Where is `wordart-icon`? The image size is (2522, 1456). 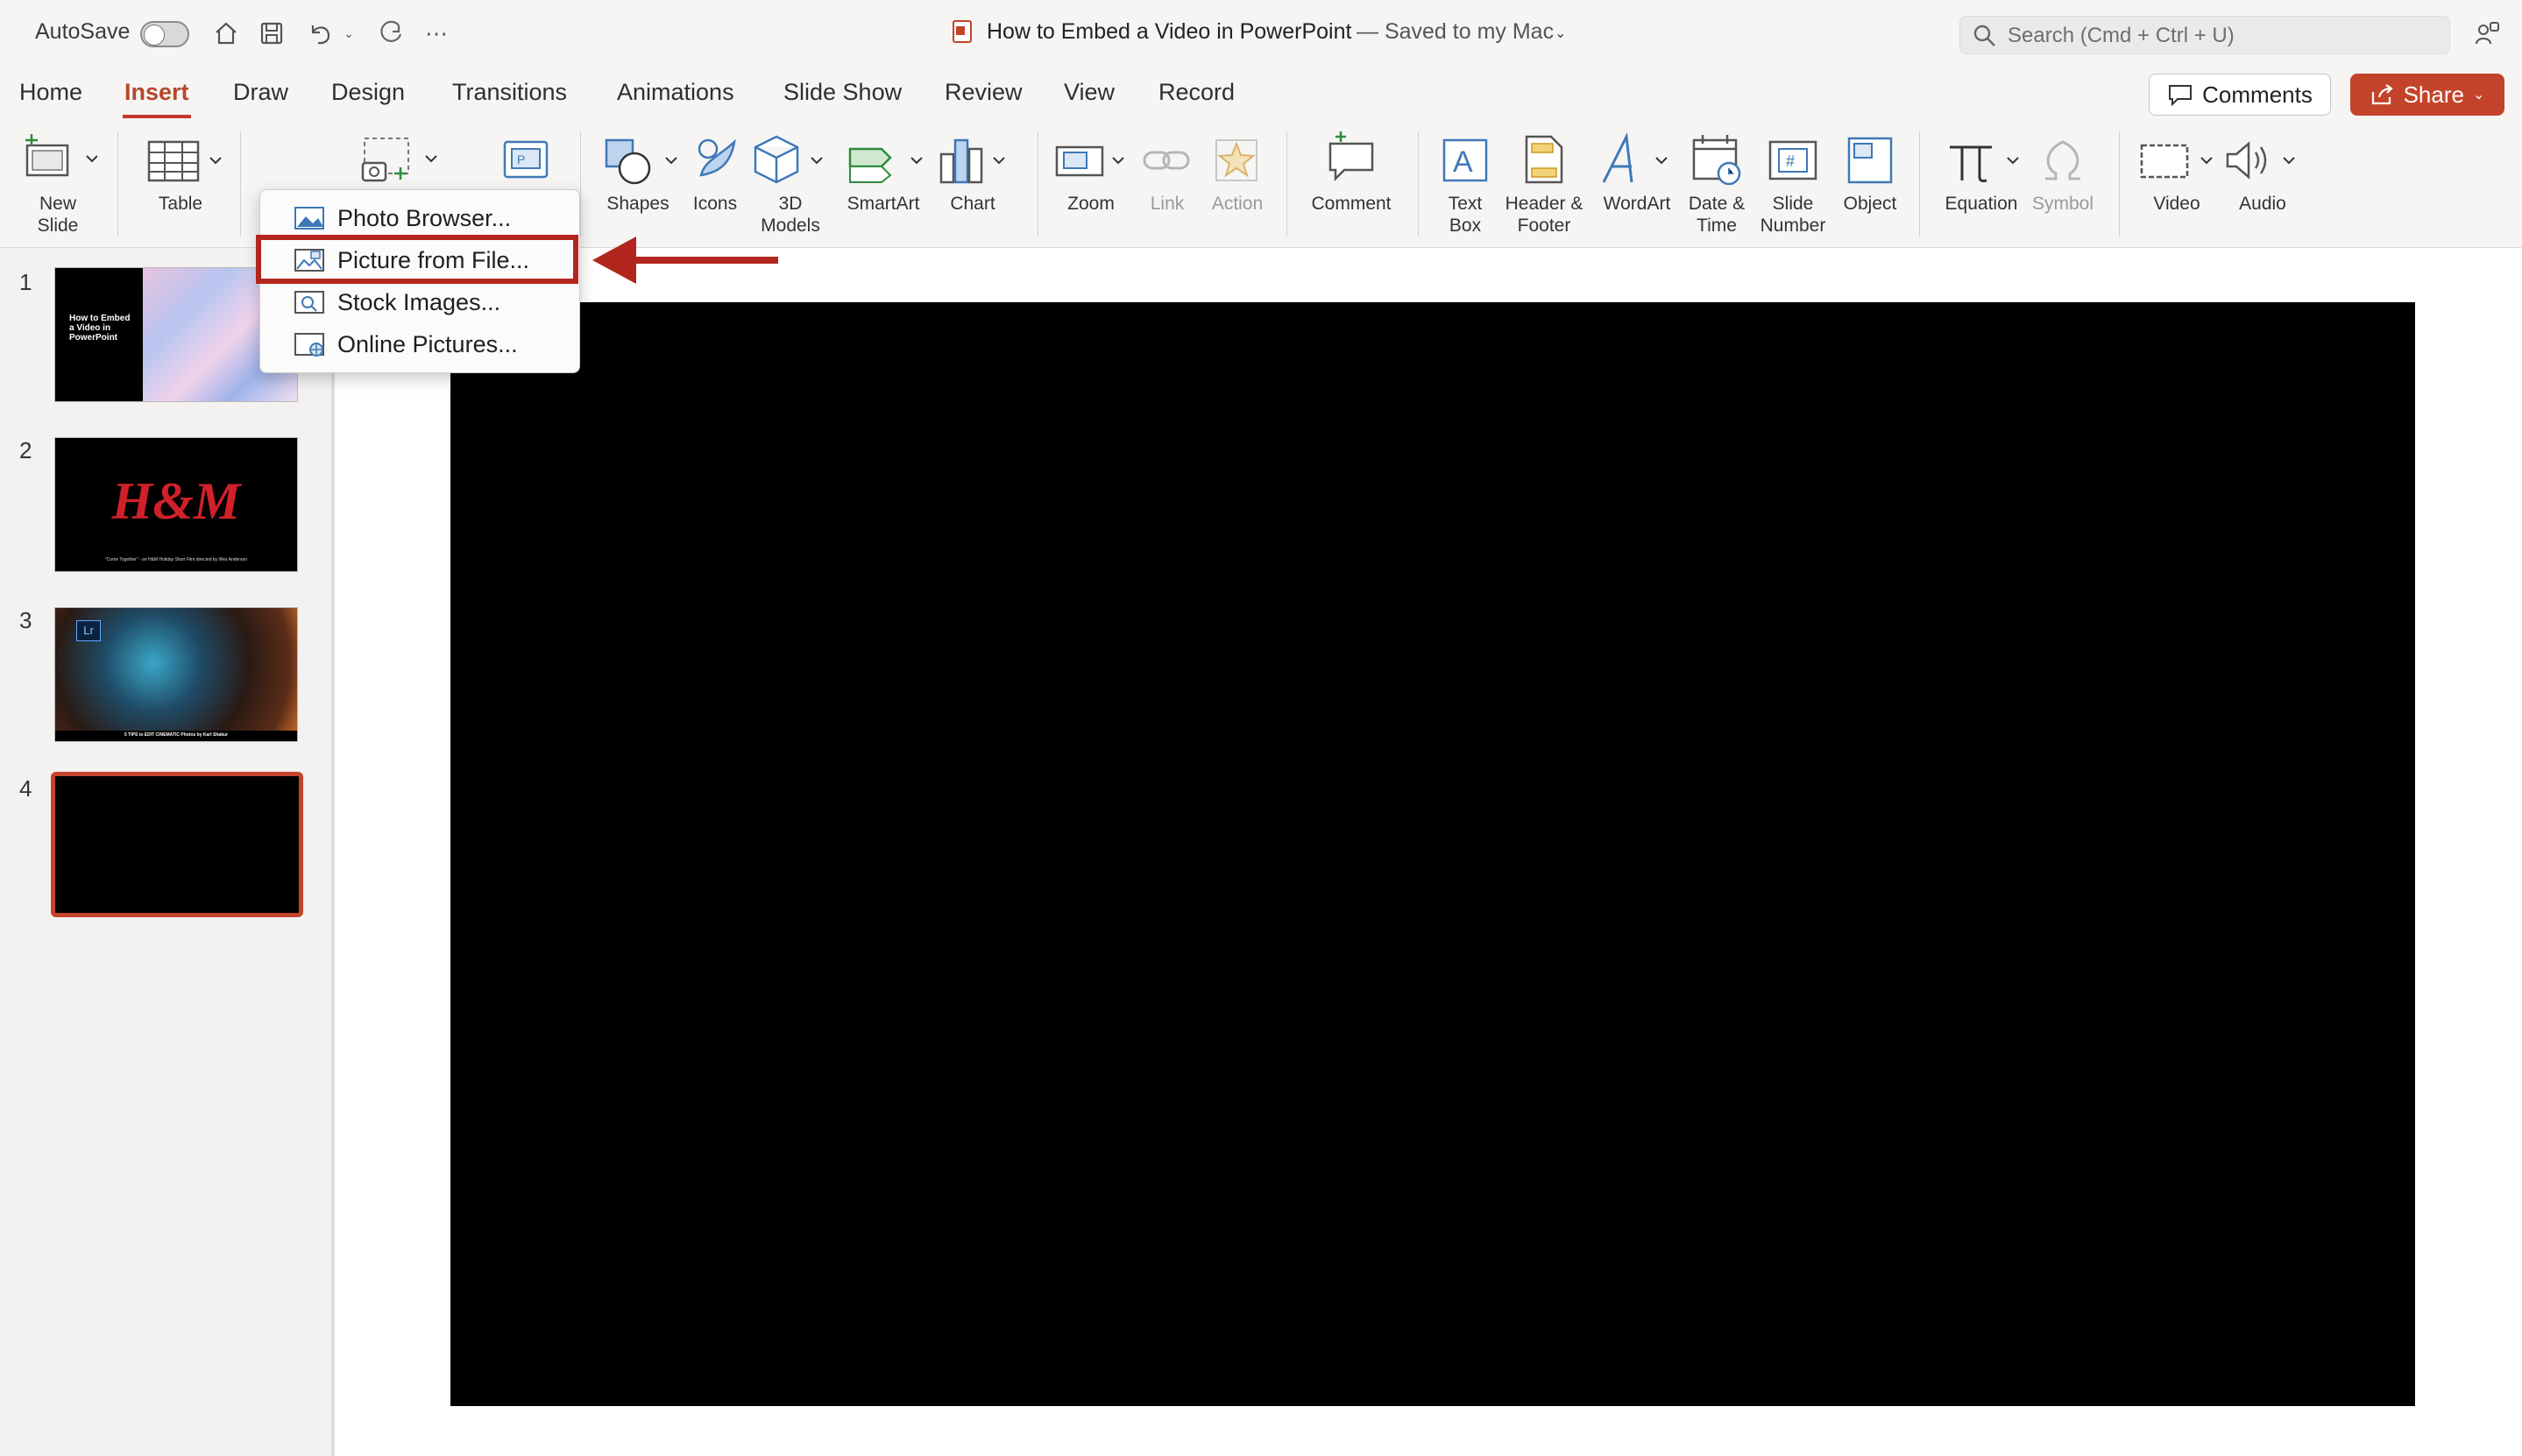 wordart-icon is located at coordinates (1635, 157).